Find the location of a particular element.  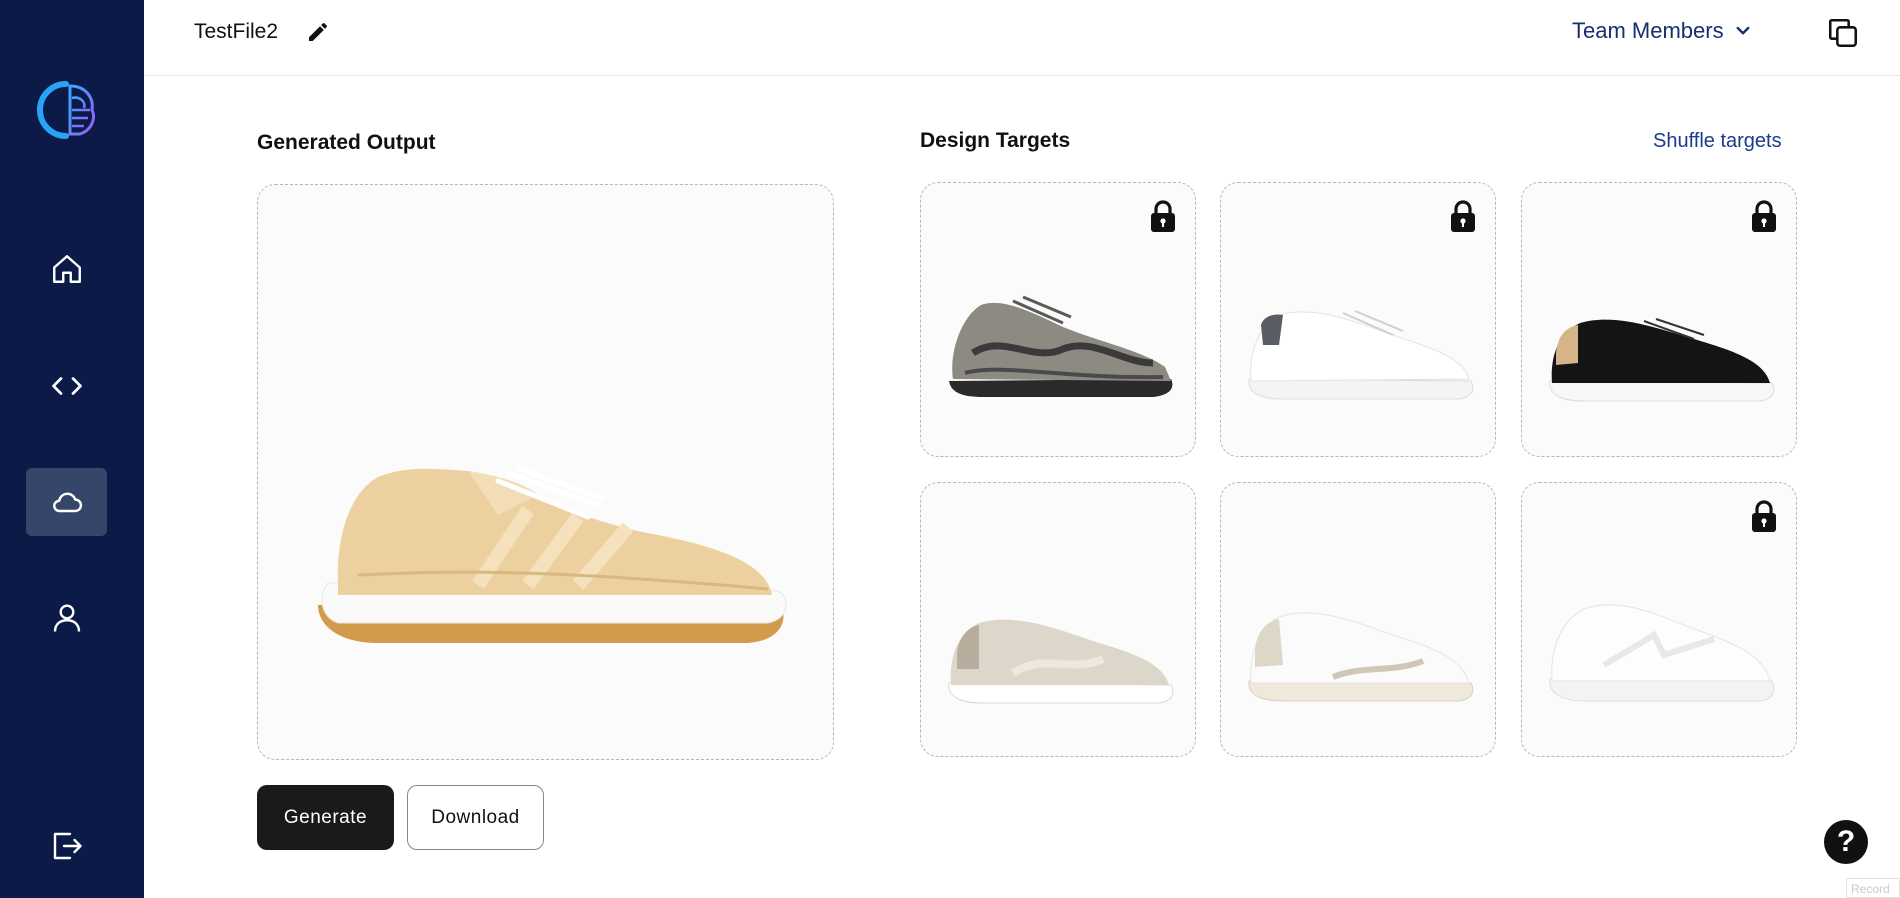

sidebar-item-logout is located at coordinates (66, 846).